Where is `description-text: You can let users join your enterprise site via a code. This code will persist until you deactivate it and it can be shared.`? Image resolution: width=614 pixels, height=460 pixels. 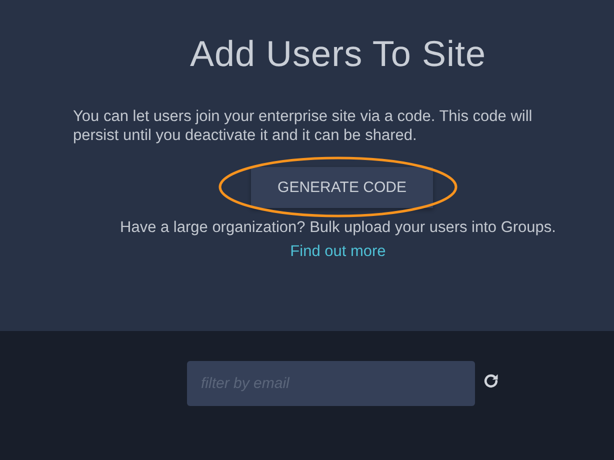
description-text: You can let users join your enterprise site via a code. This code will persist until you deactivate it and it can be shared. is located at coordinates (303, 126).